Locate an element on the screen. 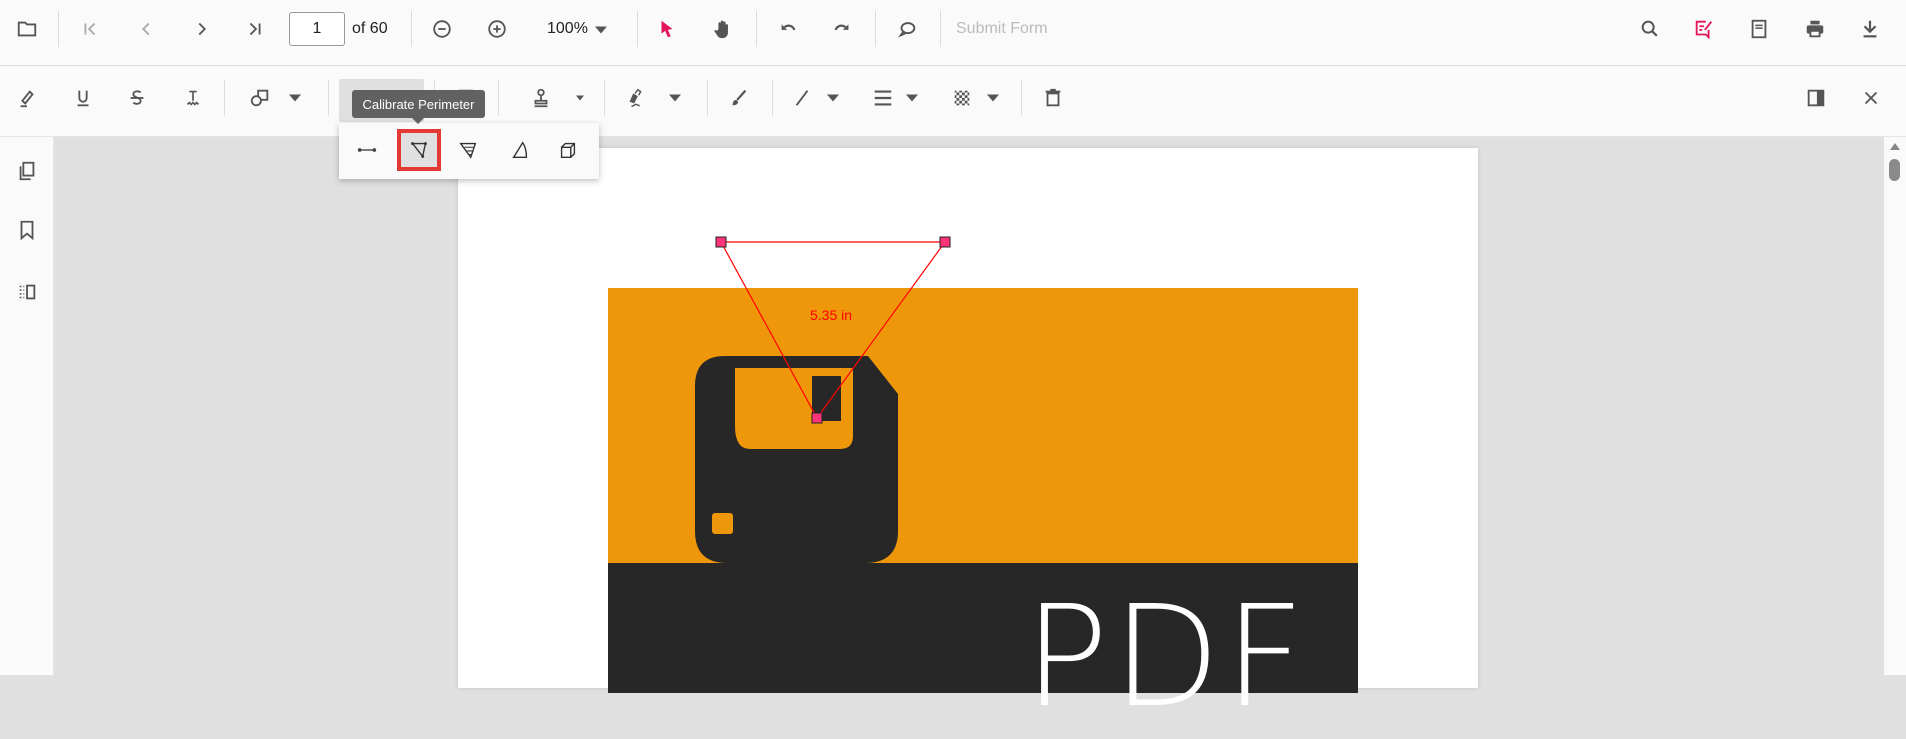 The width and height of the screenshot is (1906, 739). measurement-label: 5.35 in is located at coordinates (831, 315).